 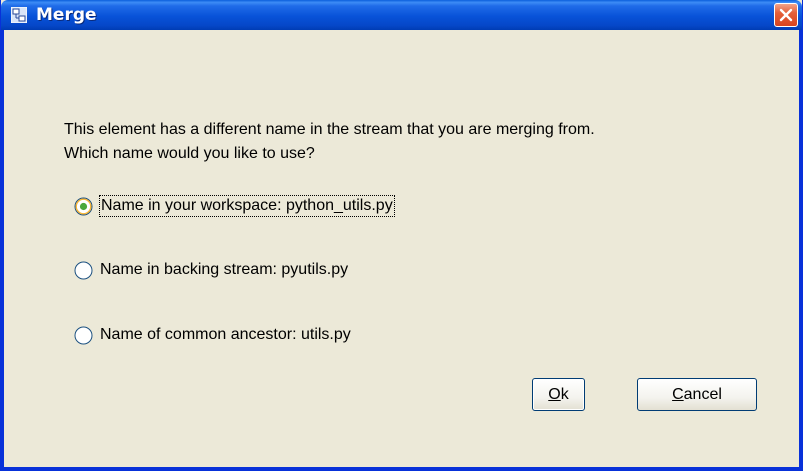 What do you see at coordinates (225, 334) in the screenshot?
I see `option-label: Name of common ancestor: utils.py` at bounding box center [225, 334].